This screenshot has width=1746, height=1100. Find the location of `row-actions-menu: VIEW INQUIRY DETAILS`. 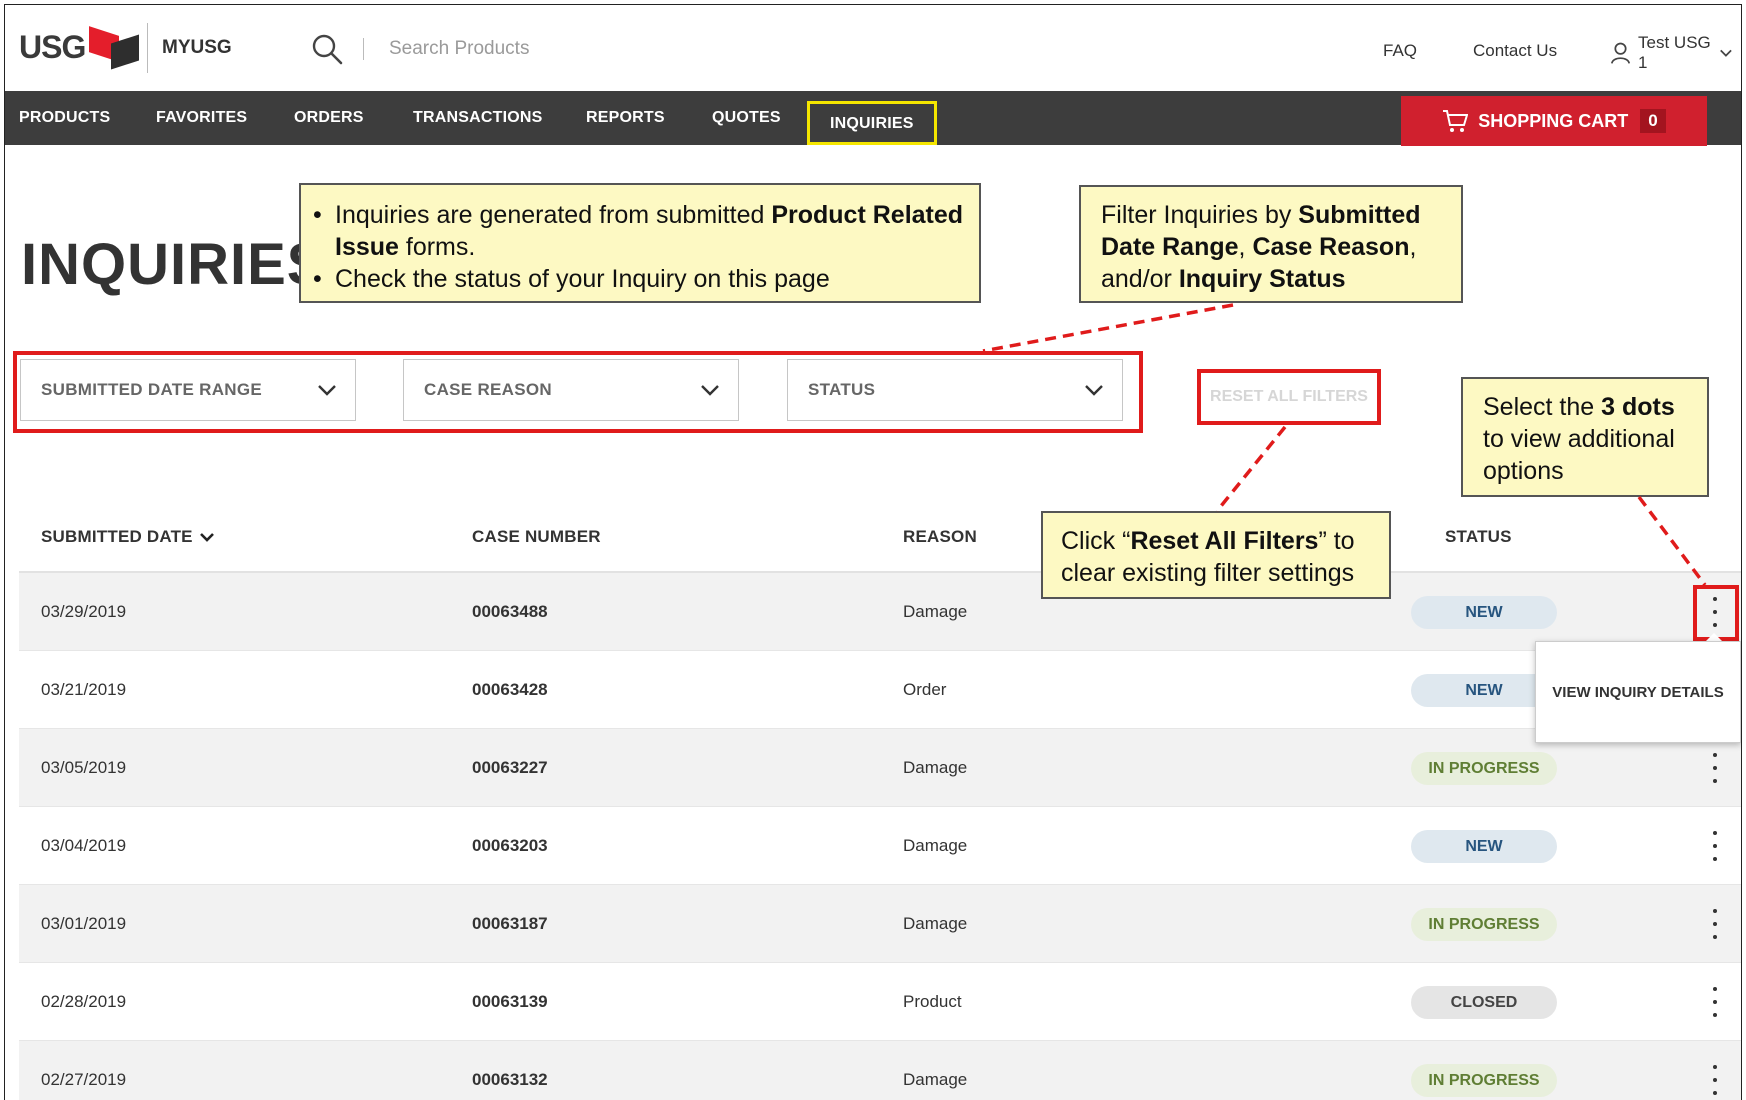

row-actions-menu: VIEW INQUIRY DETAILS is located at coordinates (1638, 692).